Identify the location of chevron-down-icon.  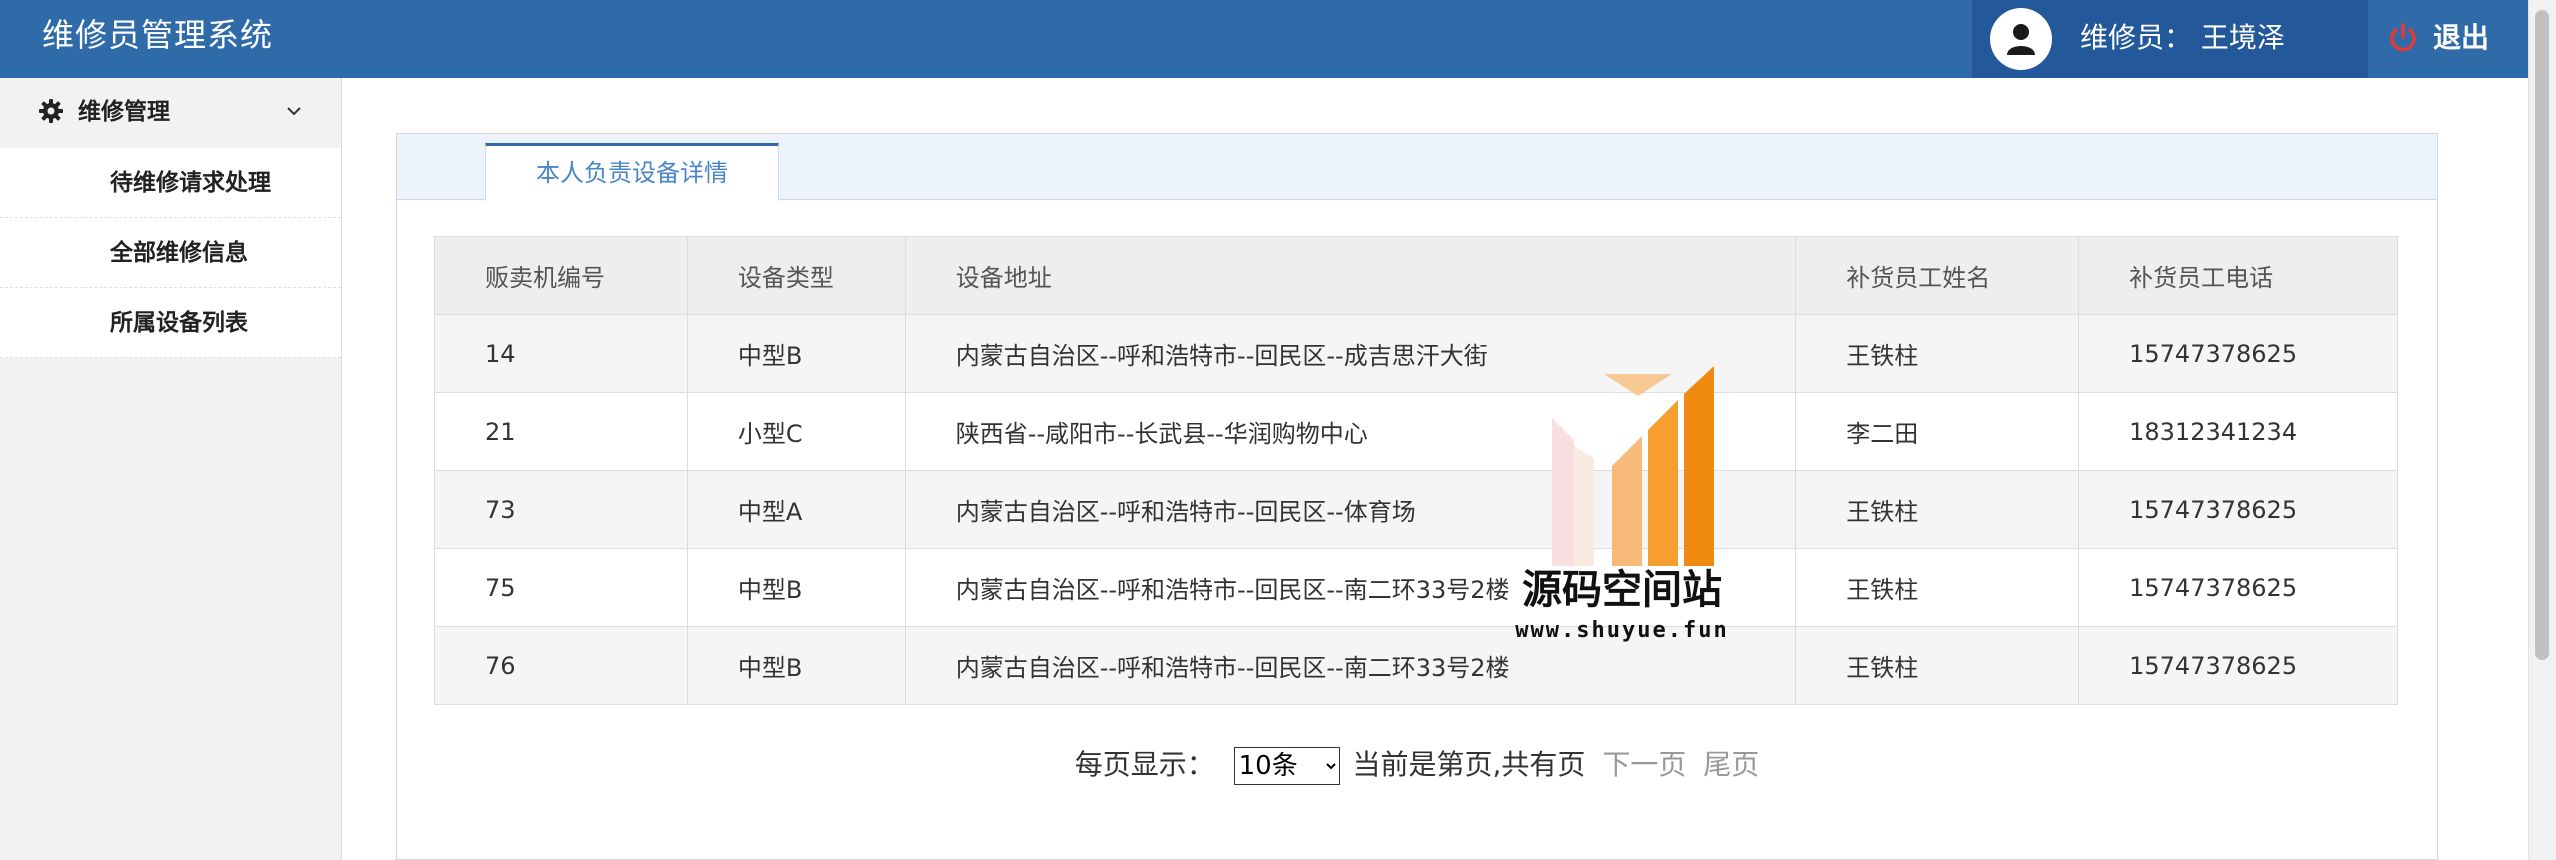
(294, 111).